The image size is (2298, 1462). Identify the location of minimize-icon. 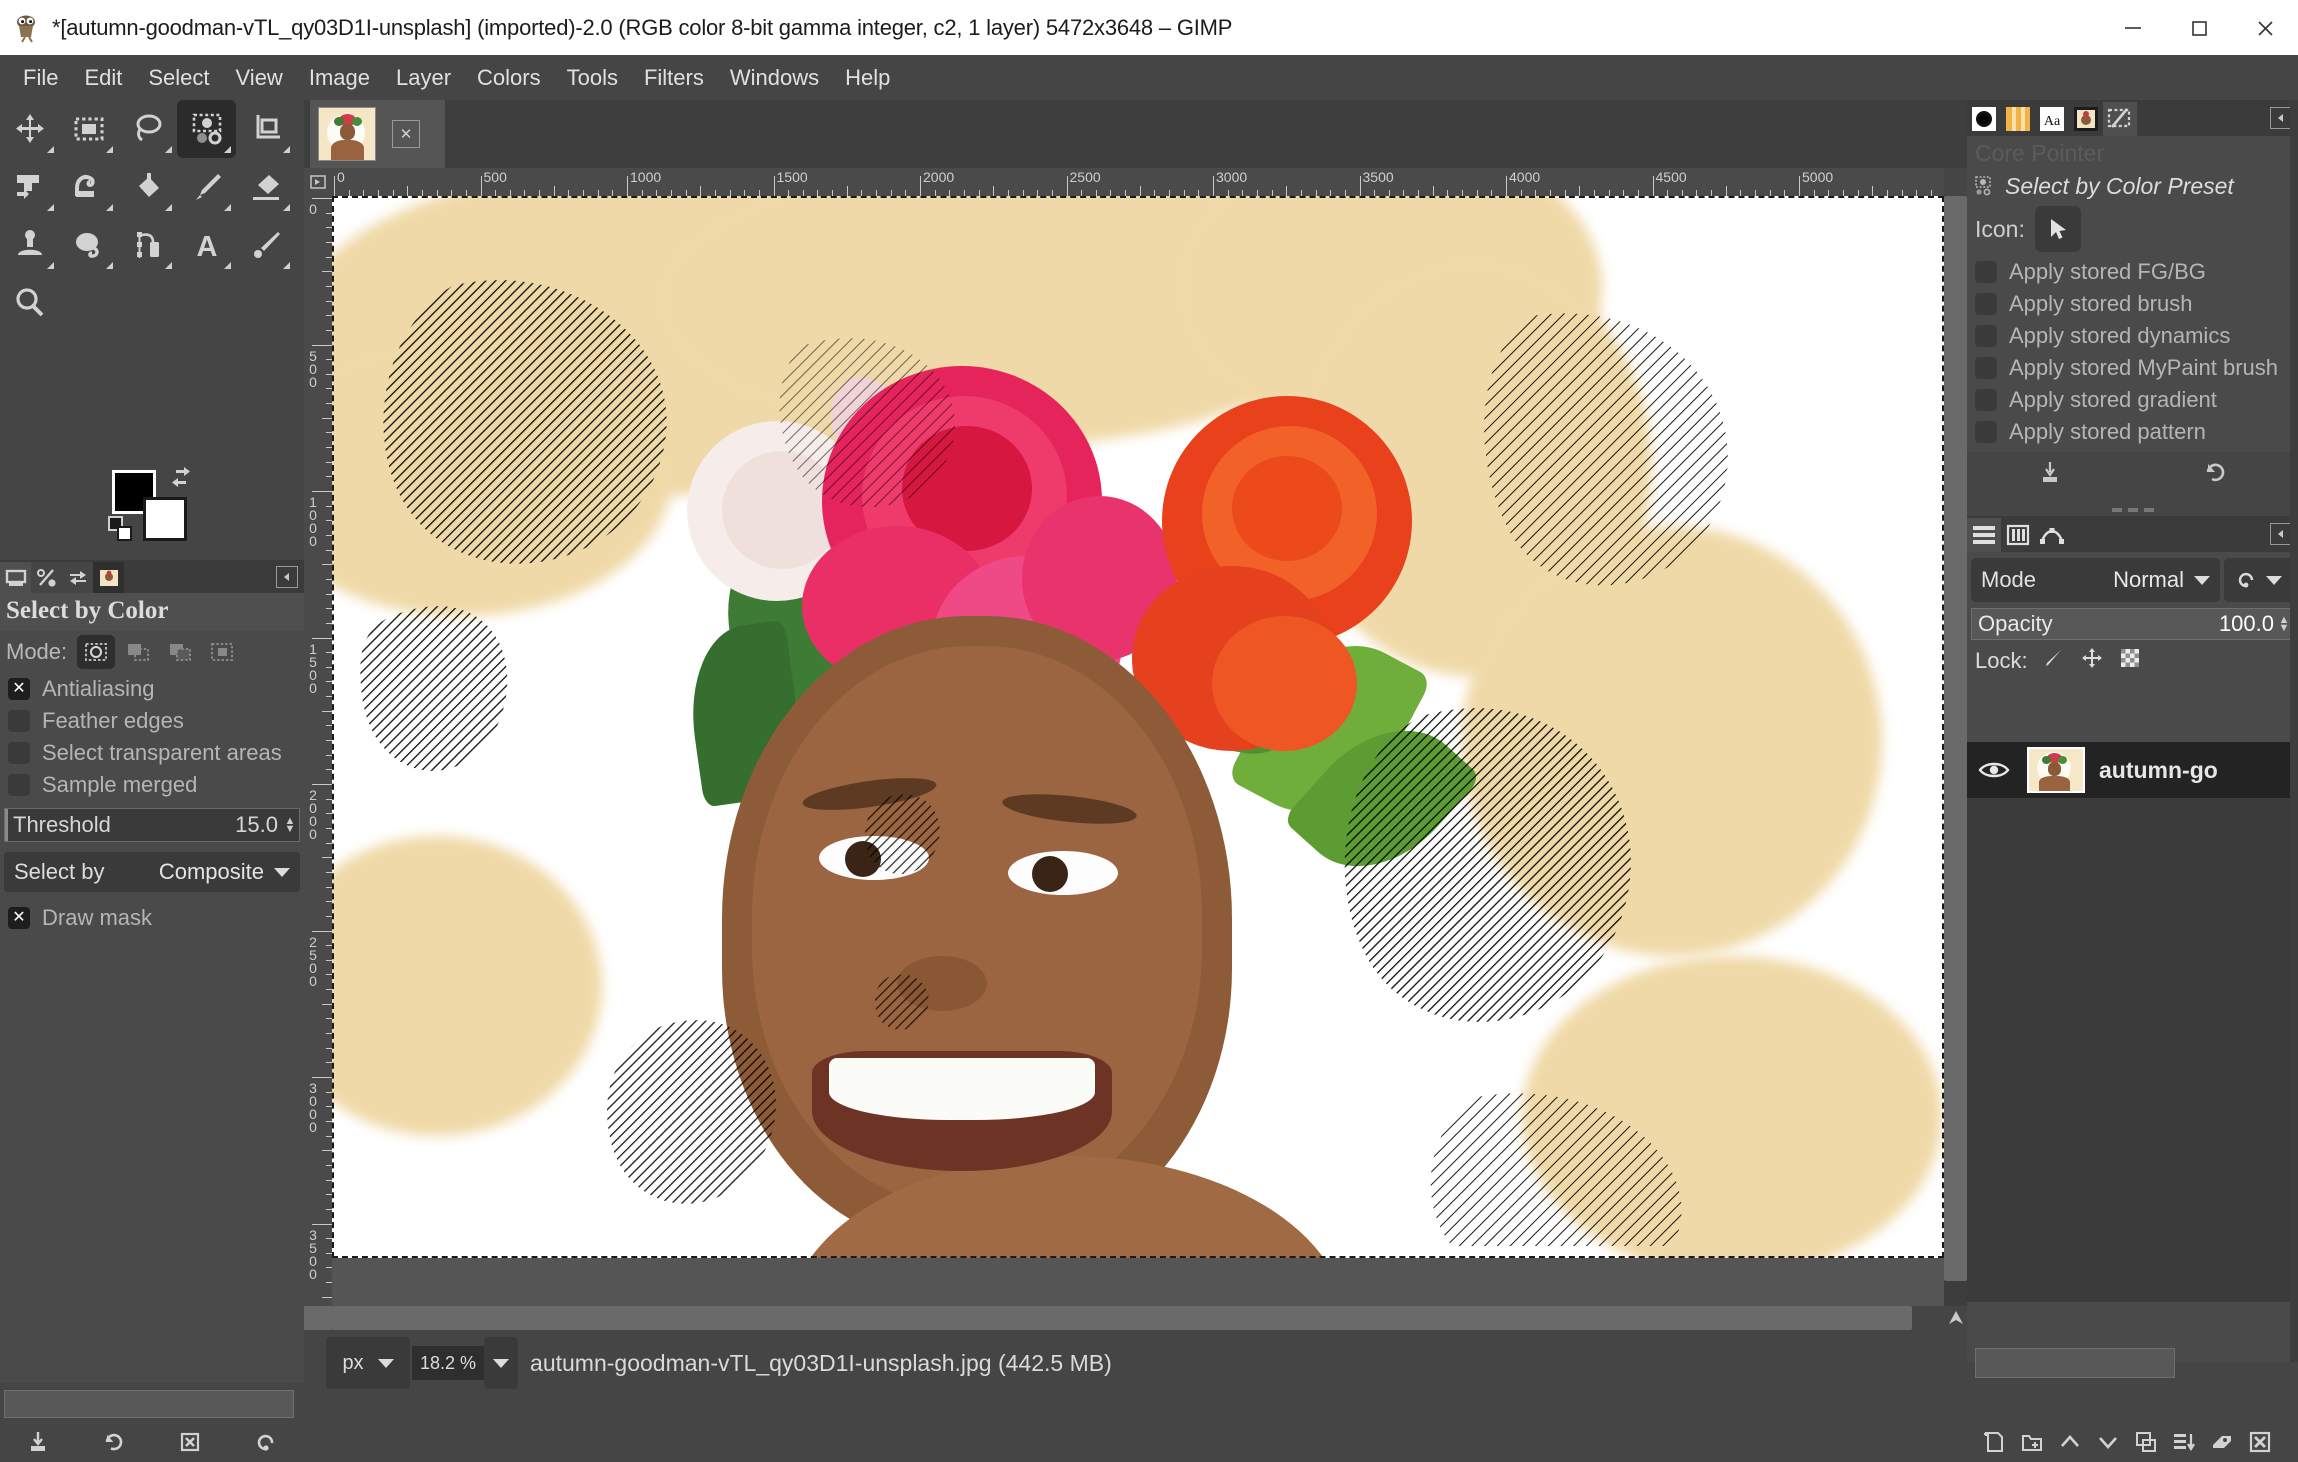
(2133, 27).